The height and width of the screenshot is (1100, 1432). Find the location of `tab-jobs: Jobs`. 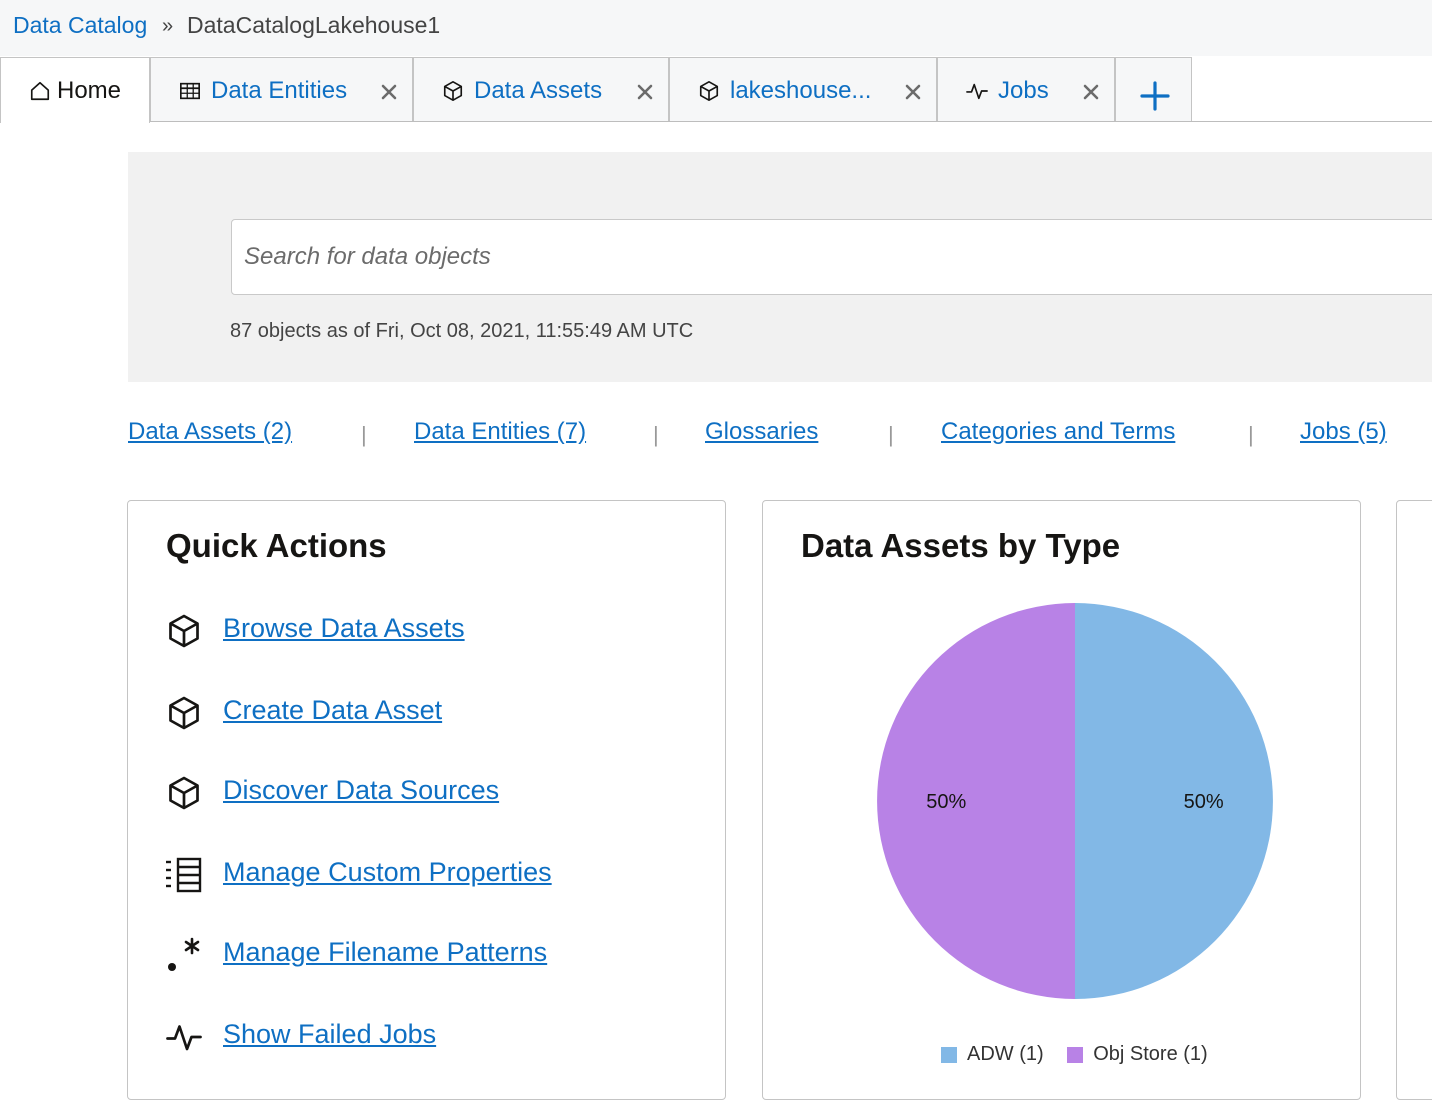

tab-jobs: Jobs is located at coordinates (1026, 89).